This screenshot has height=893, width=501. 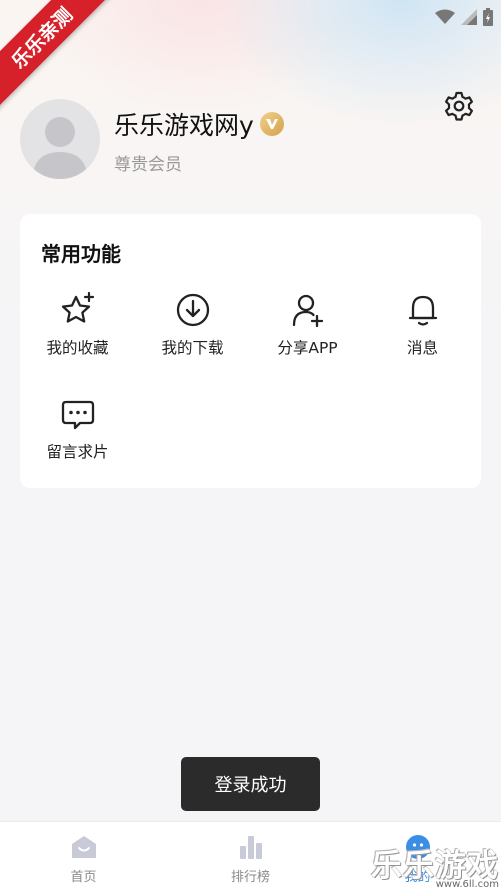 I want to click on settings-button, so click(x=459, y=106).